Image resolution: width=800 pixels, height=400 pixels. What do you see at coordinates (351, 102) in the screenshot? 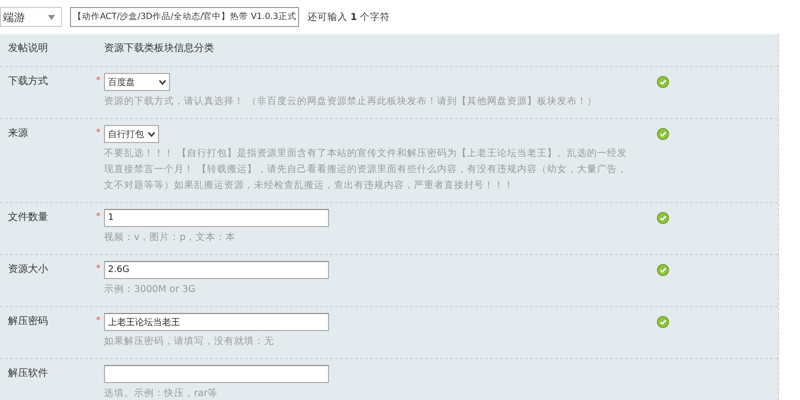
I see `hint-text: 资源的下载方式，请认真选择！ （非百度云的网盘资源禁止再此板块发布！请到【其他网盘资源】板块发布！）` at bounding box center [351, 102].